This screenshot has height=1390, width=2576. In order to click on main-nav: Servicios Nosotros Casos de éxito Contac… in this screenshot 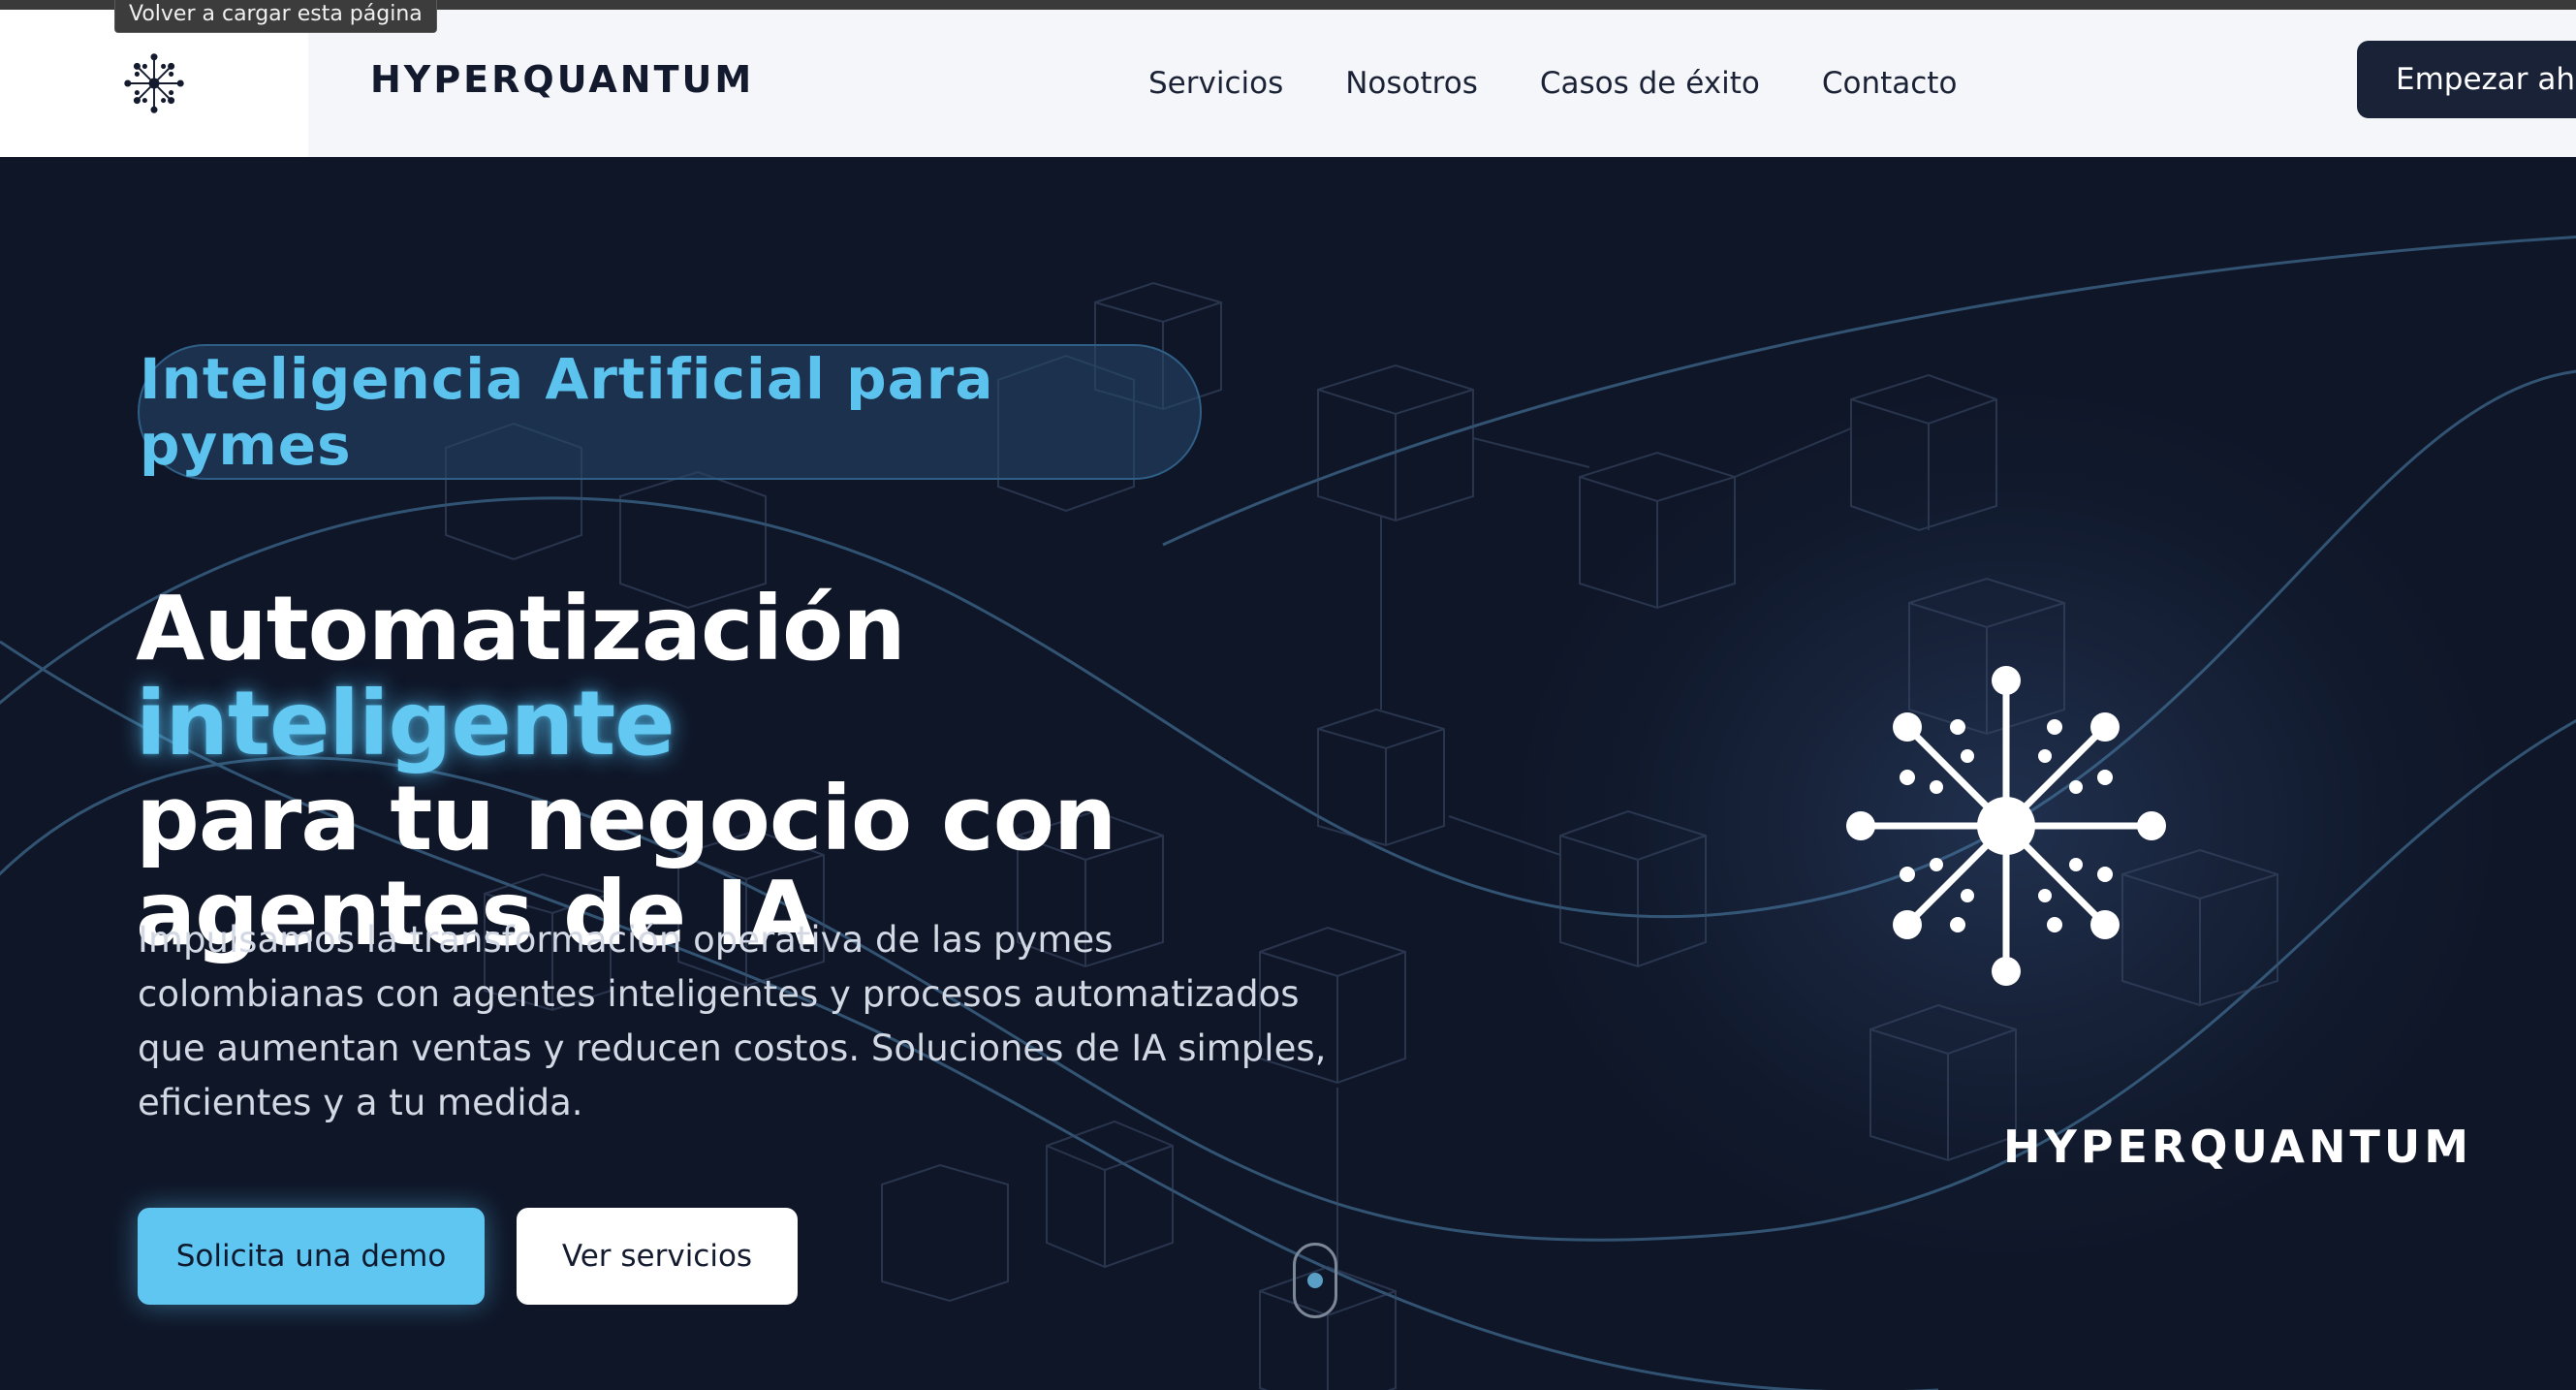, I will do `click(1583, 84)`.